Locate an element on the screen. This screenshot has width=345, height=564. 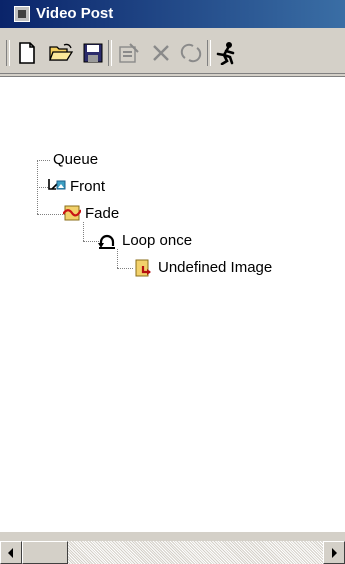
title-bar: Video Post is located at coordinates (172, 14).